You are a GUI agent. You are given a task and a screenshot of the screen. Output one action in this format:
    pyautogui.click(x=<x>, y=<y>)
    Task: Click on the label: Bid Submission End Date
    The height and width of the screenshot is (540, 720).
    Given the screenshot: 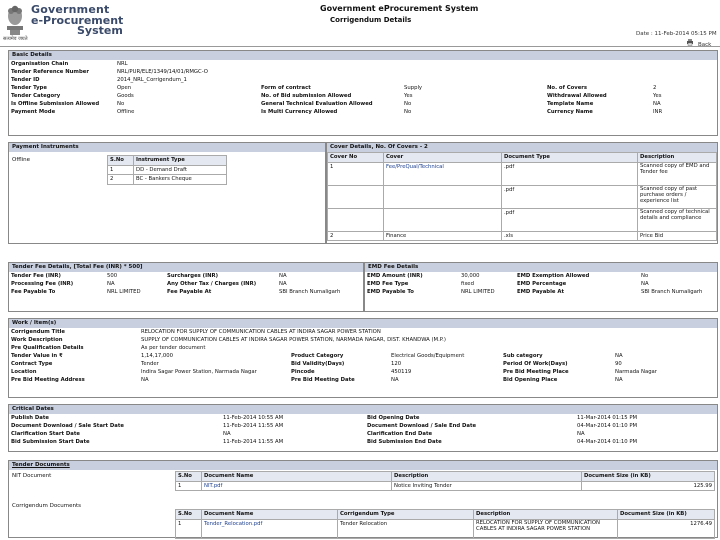 What is the action you would take?
    pyautogui.click(x=404, y=442)
    